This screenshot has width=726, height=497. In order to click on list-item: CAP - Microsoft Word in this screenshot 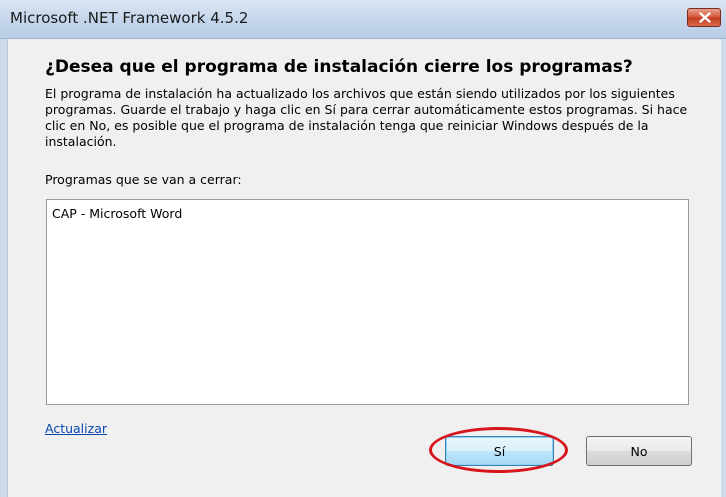, I will do `click(117, 213)`.